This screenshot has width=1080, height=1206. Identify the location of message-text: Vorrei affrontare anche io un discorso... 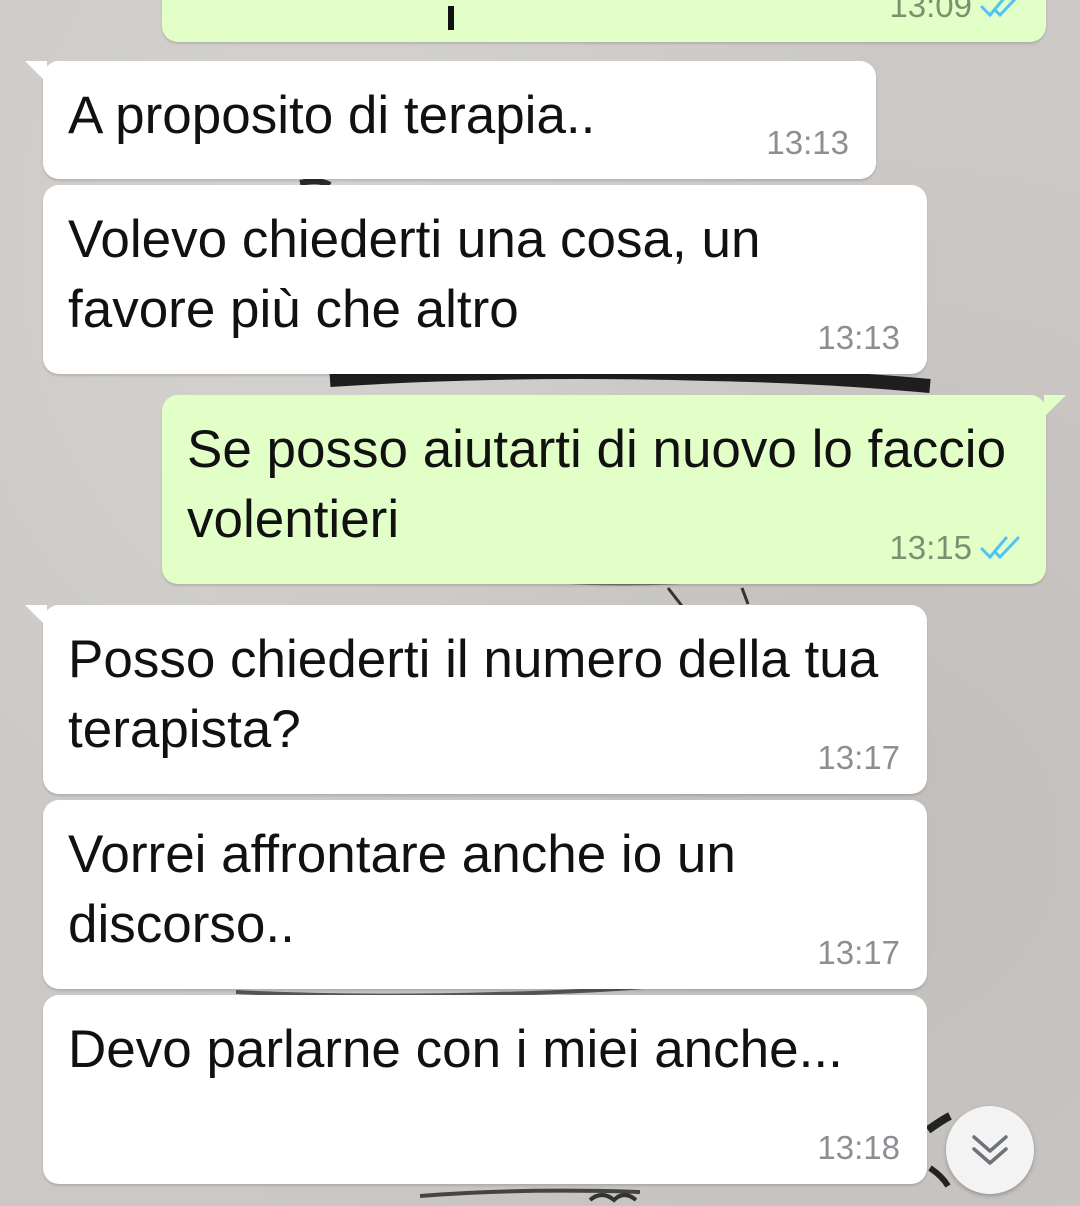
(409, 889).